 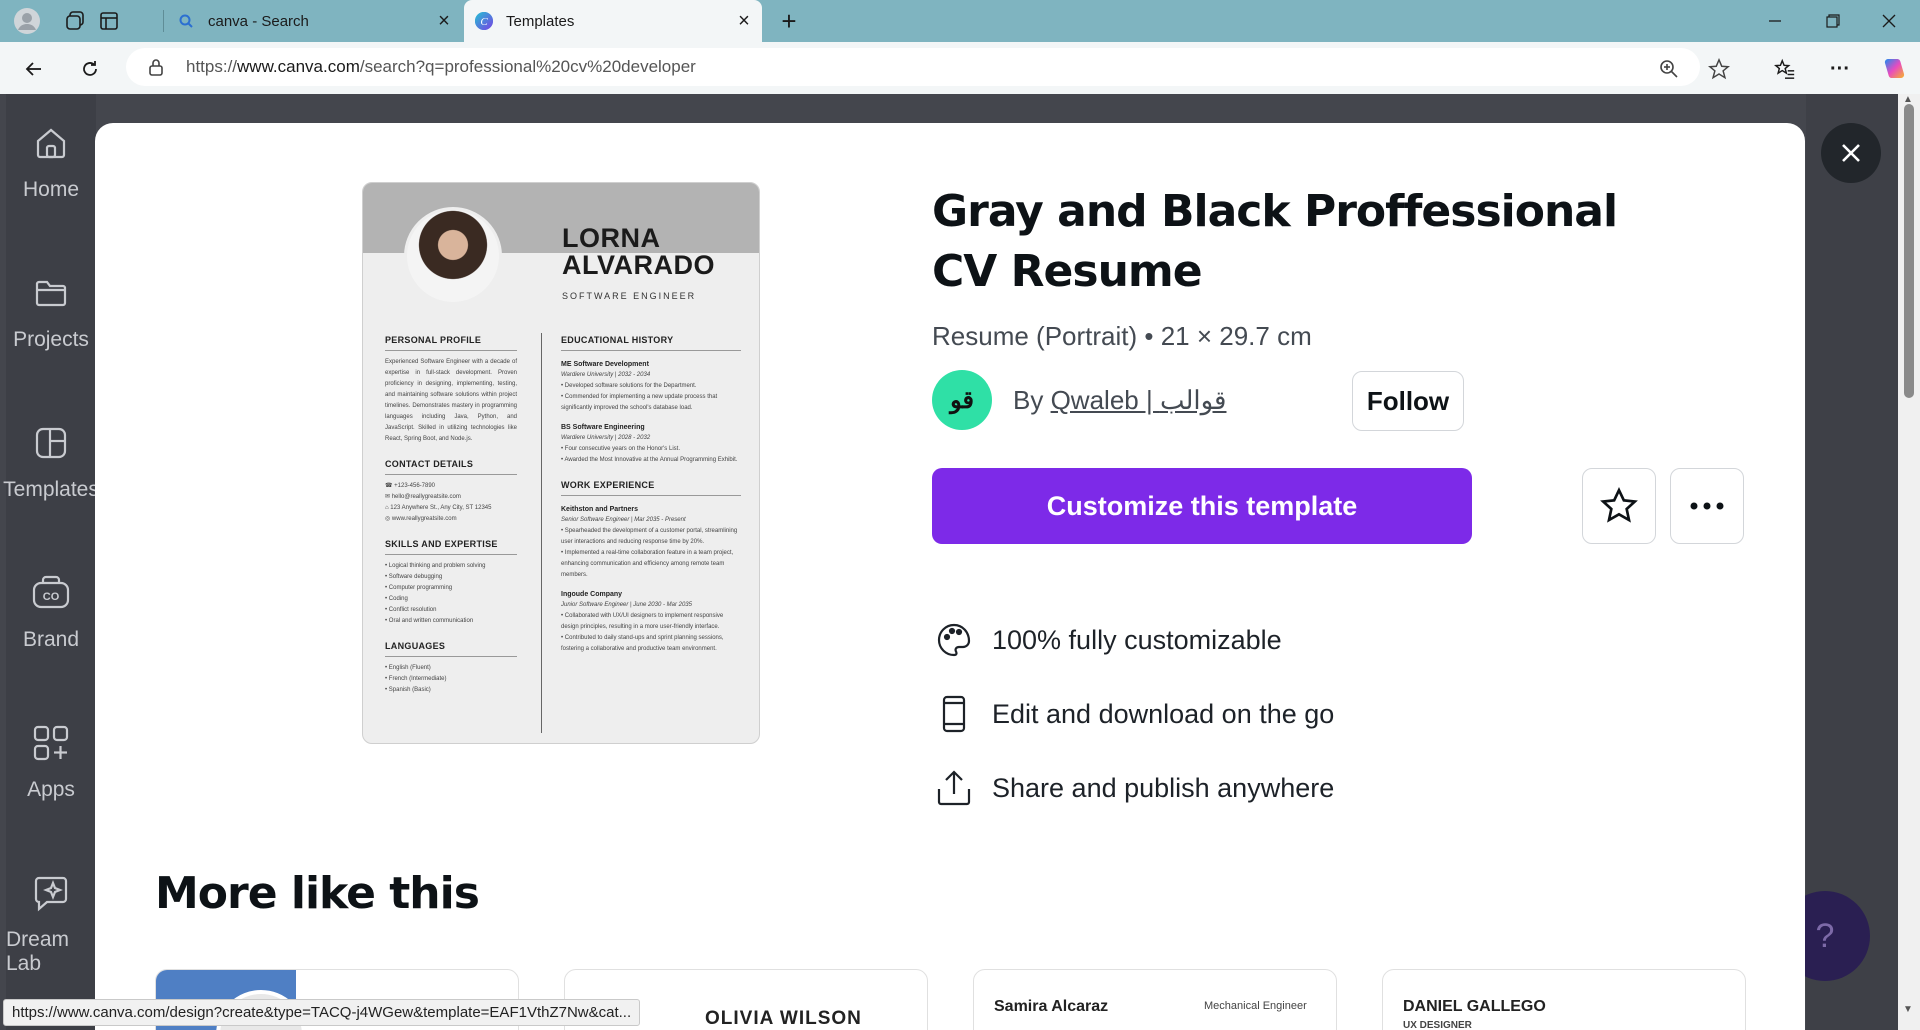 I want to click on svg-text: C, so click(x=484, y=22).